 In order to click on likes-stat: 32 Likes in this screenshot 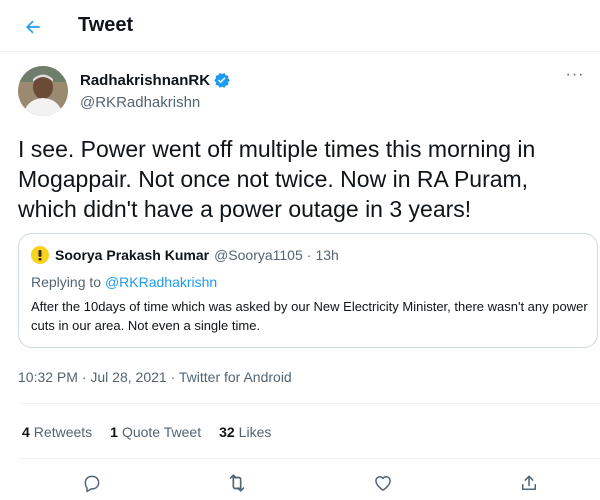, I will do `click(245, 432)`.